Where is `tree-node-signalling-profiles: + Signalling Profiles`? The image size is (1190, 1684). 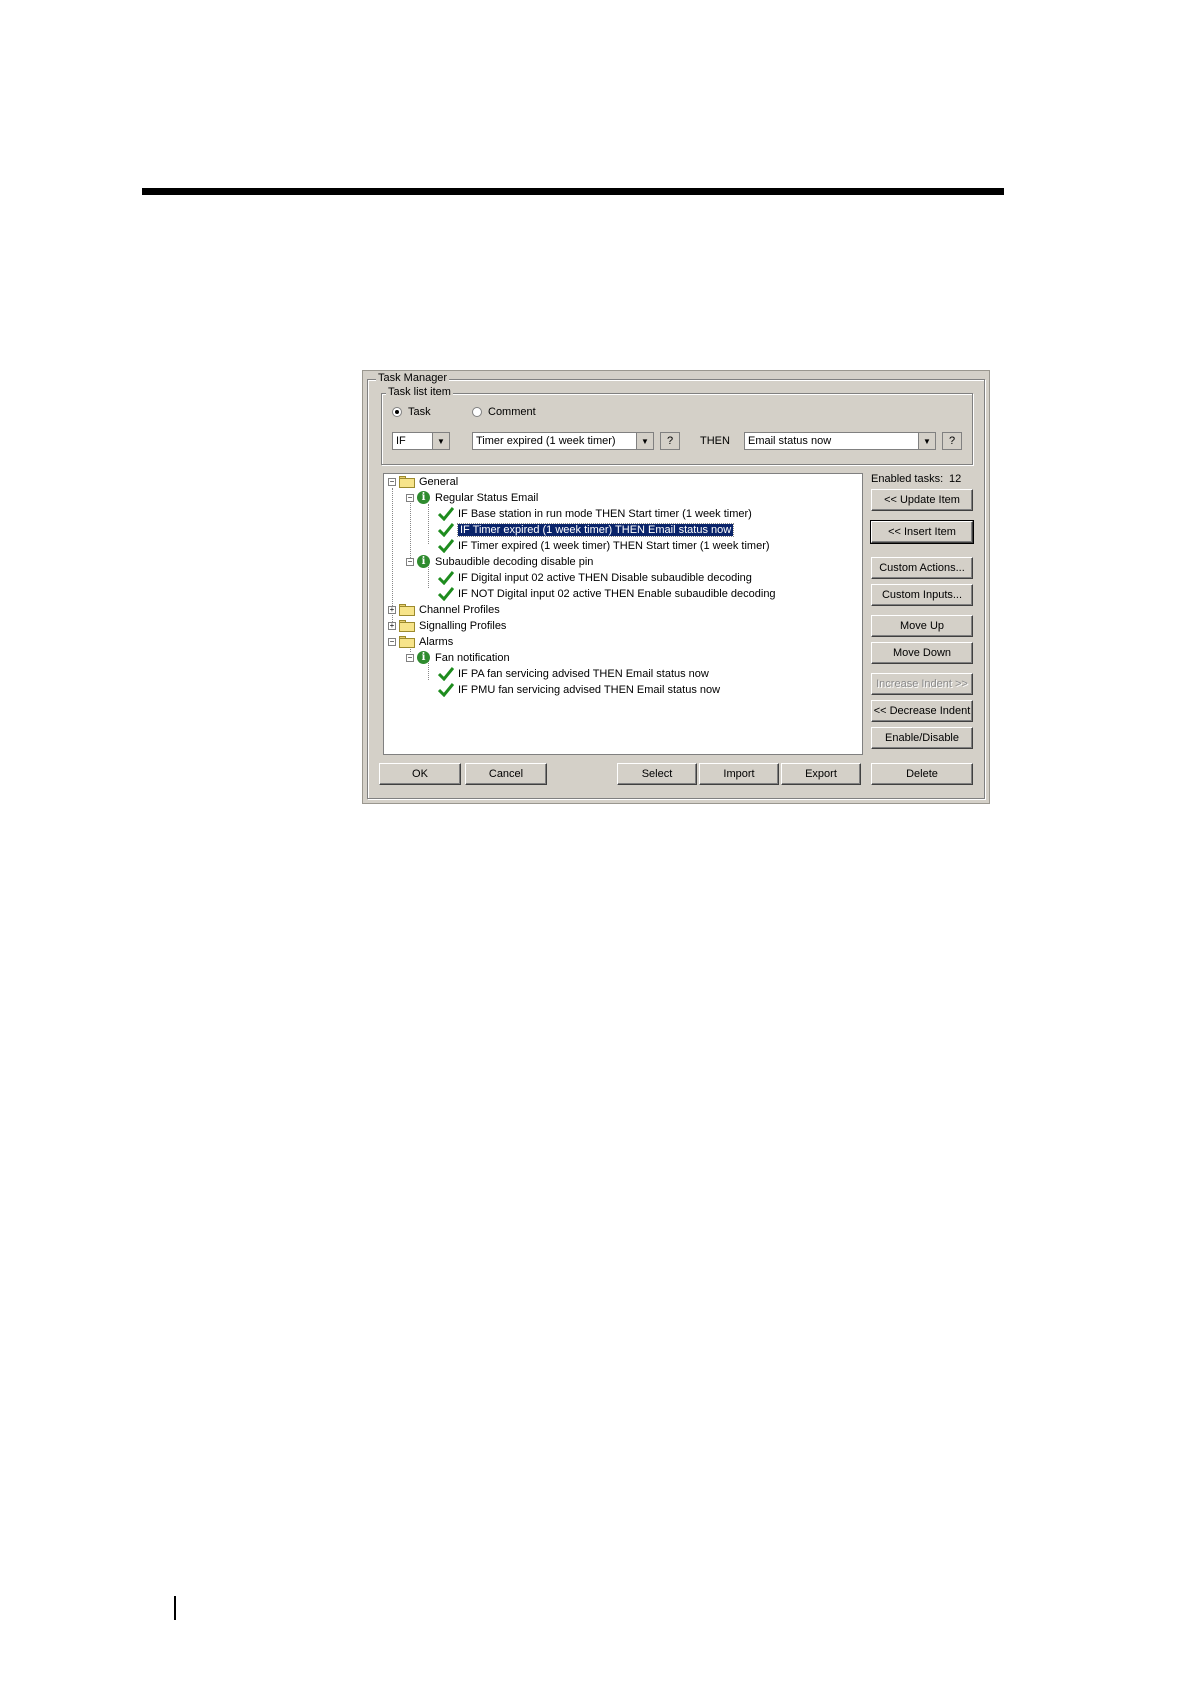
tree-node-signalling-profiles: + Signalling Profiles is located at coordinates (447, 625).